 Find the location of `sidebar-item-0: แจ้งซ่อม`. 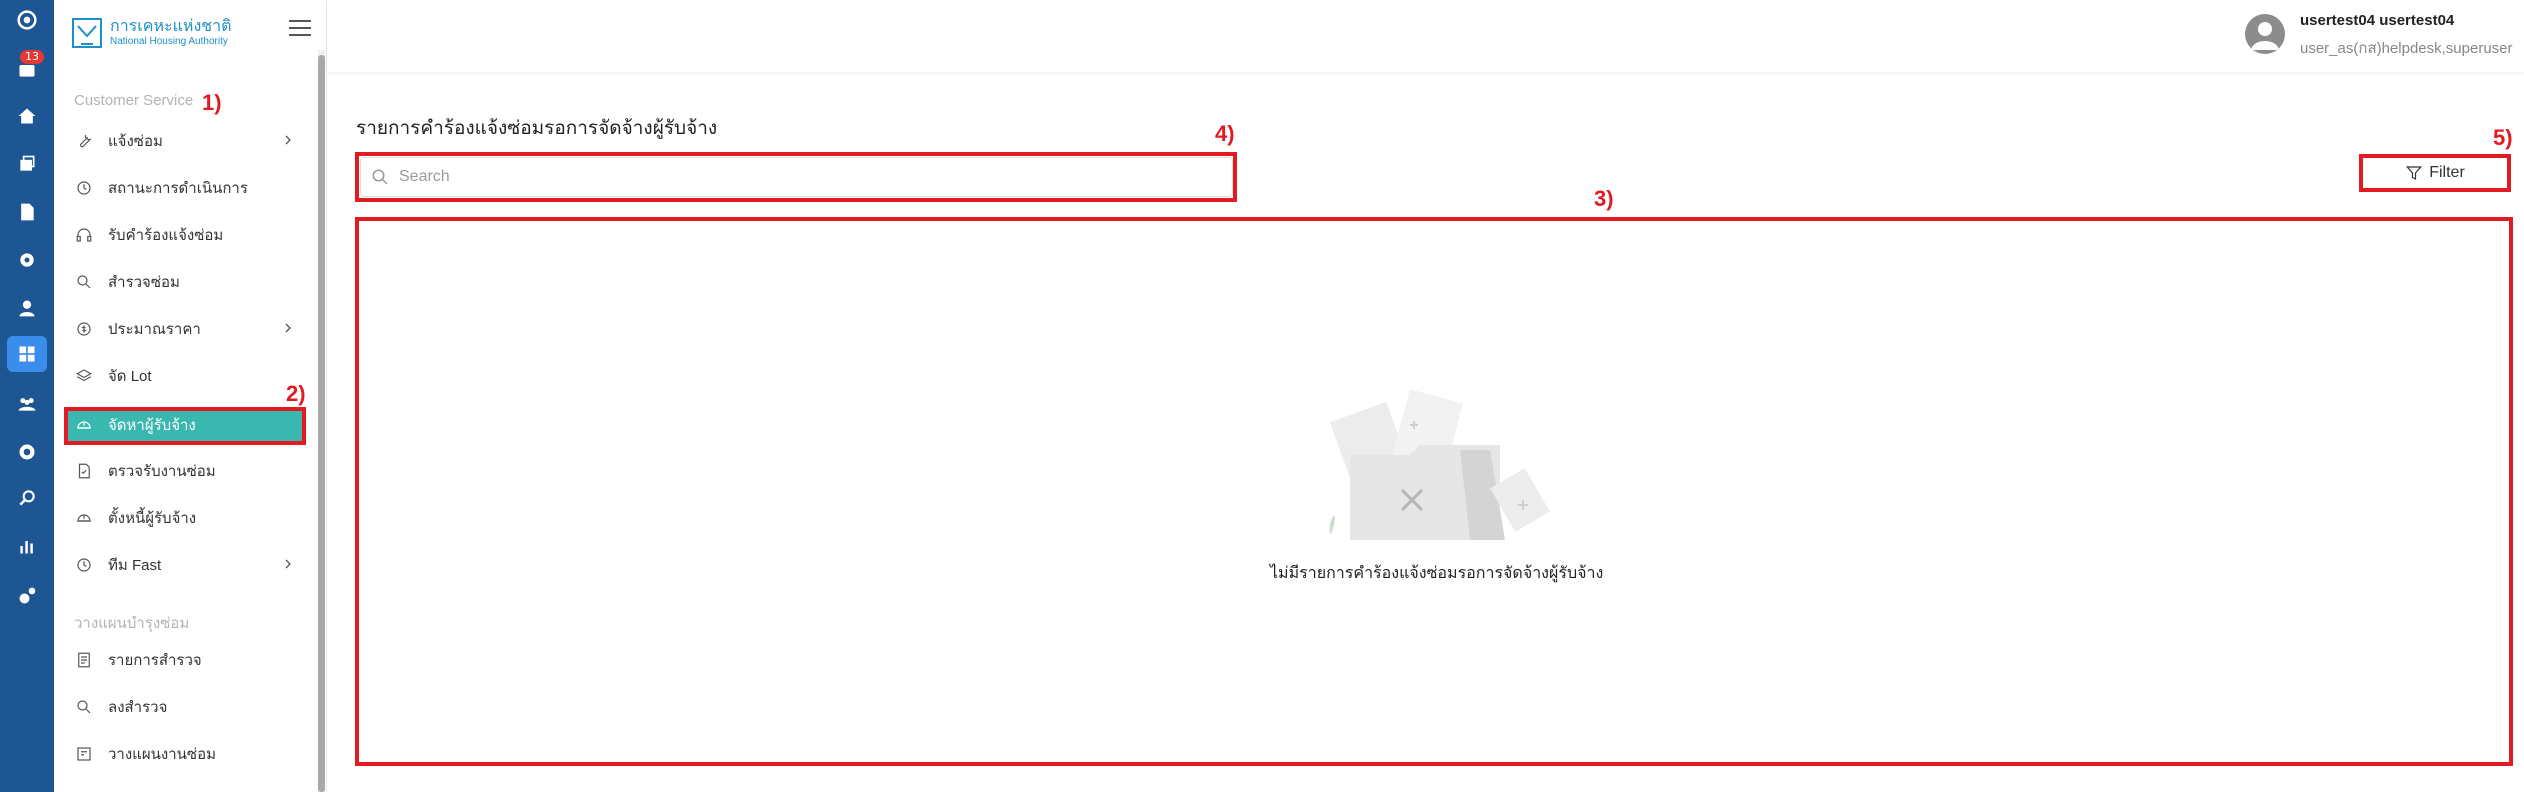

sidebar-item-0: แจ้งซ่อม is located at coordinates (186, 141).